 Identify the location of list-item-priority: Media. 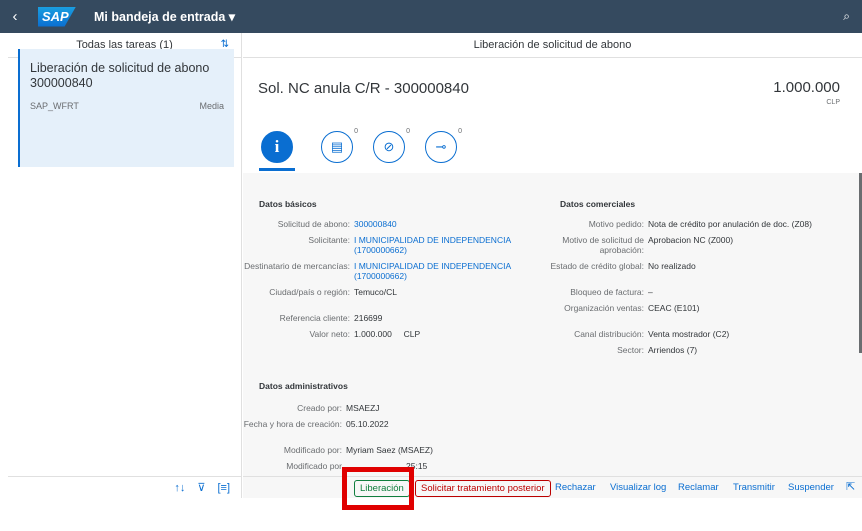
(211, 106).